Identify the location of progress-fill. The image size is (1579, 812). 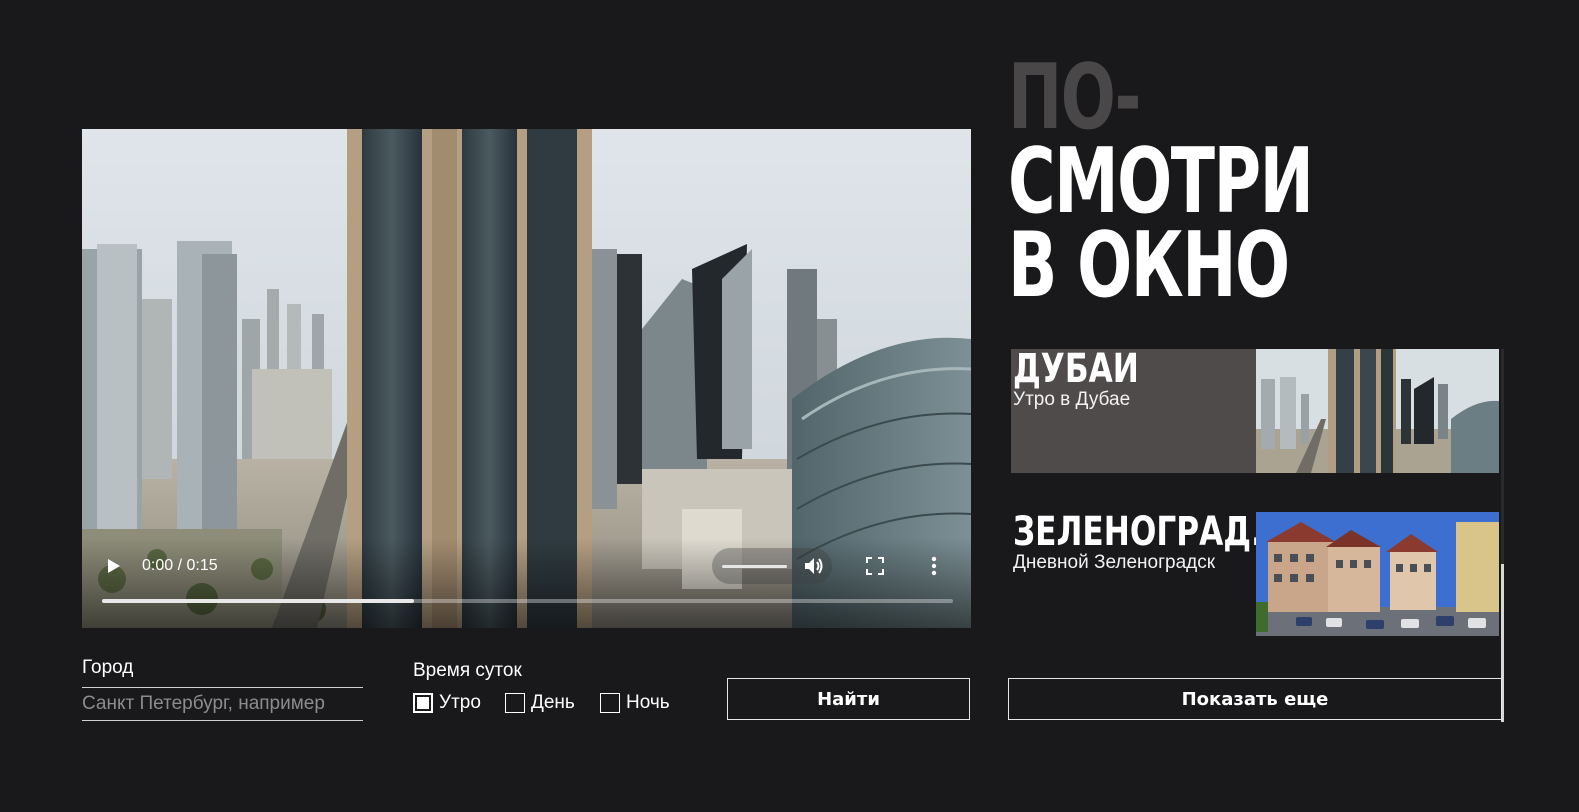
(258, 601).